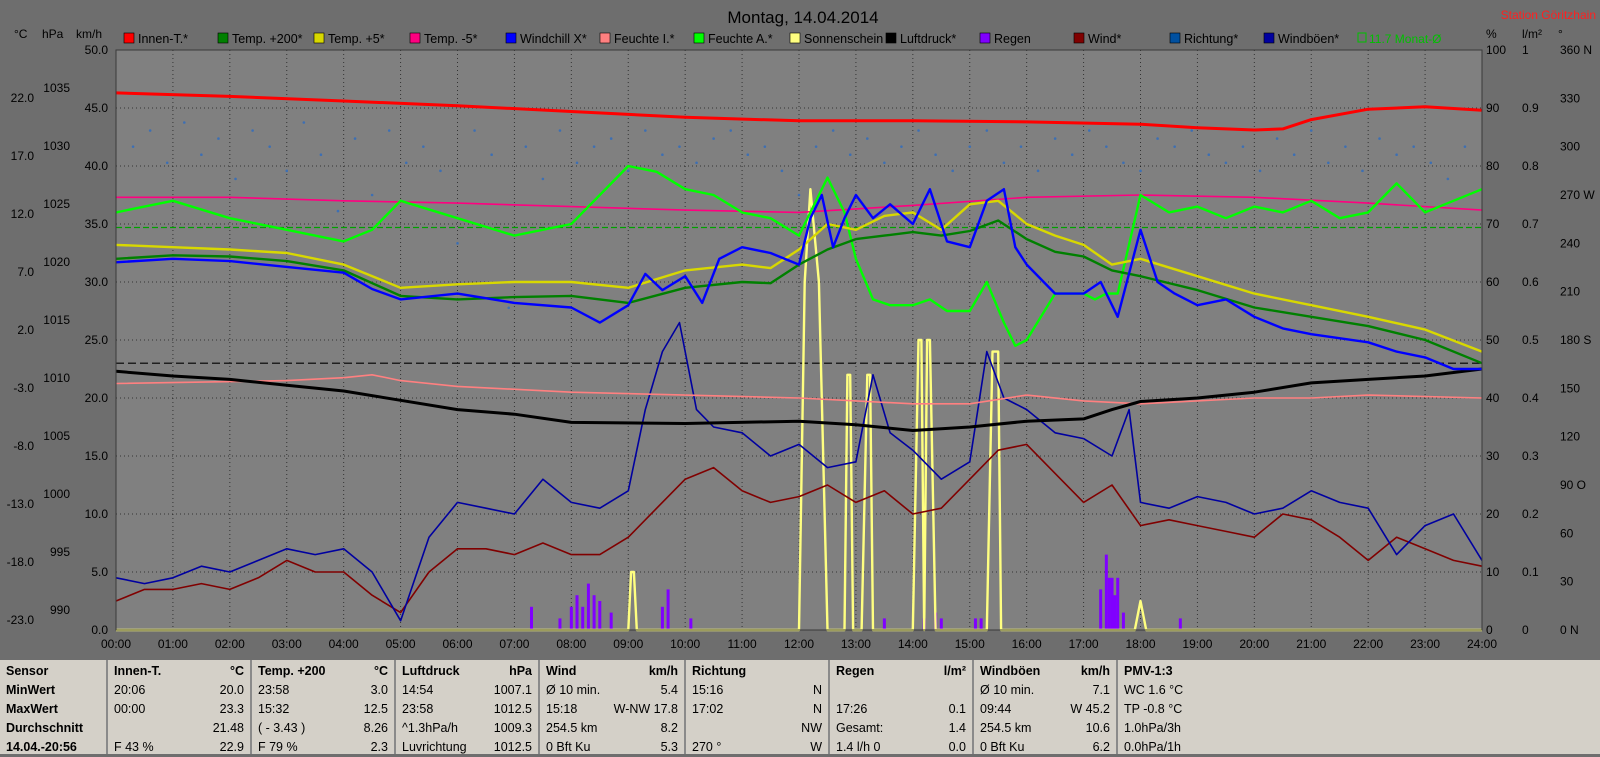  I want to click on wind-tick-label: 45.0, so click(97, 108).